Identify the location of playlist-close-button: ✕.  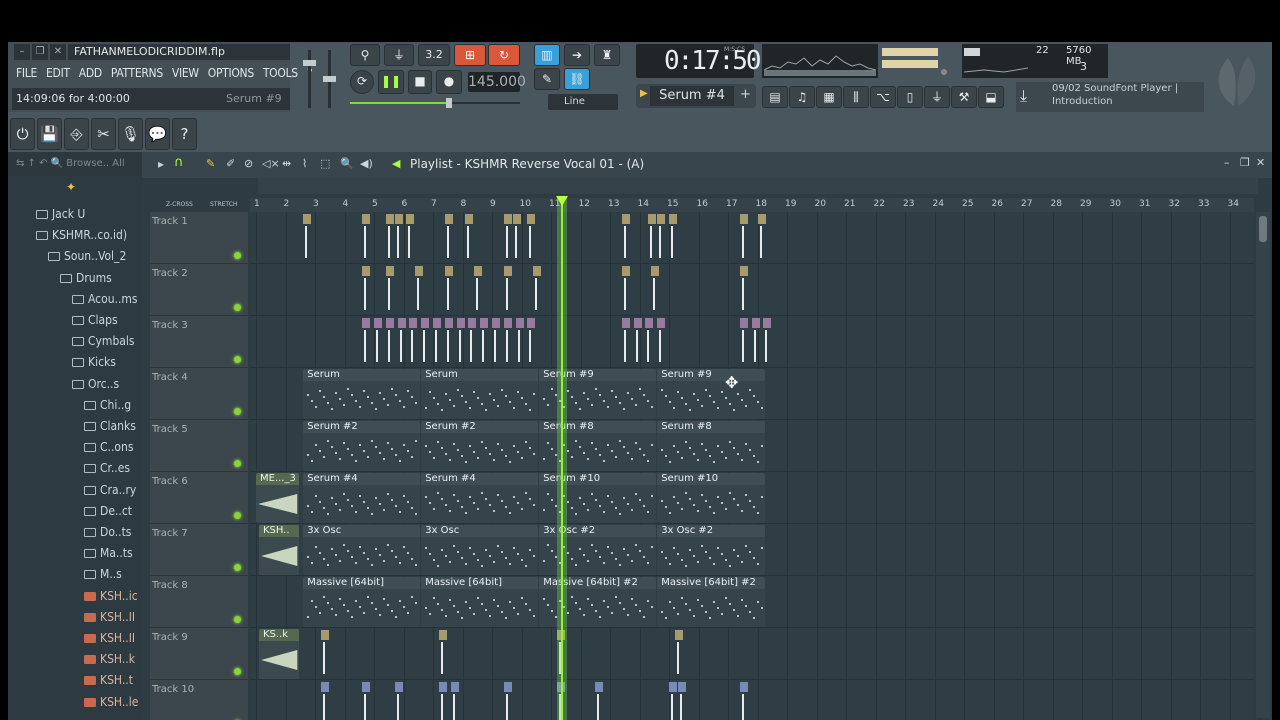
(1260, 162).